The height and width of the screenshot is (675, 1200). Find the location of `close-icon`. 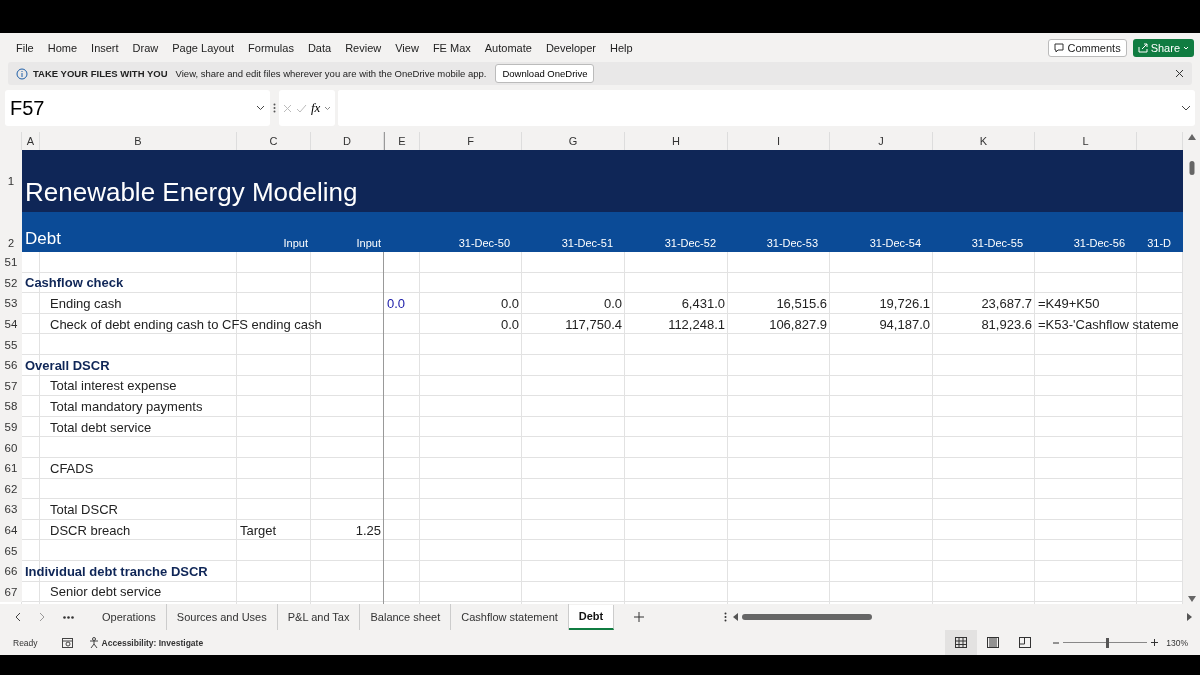

close-icon is located at coordinates (1179, 73).